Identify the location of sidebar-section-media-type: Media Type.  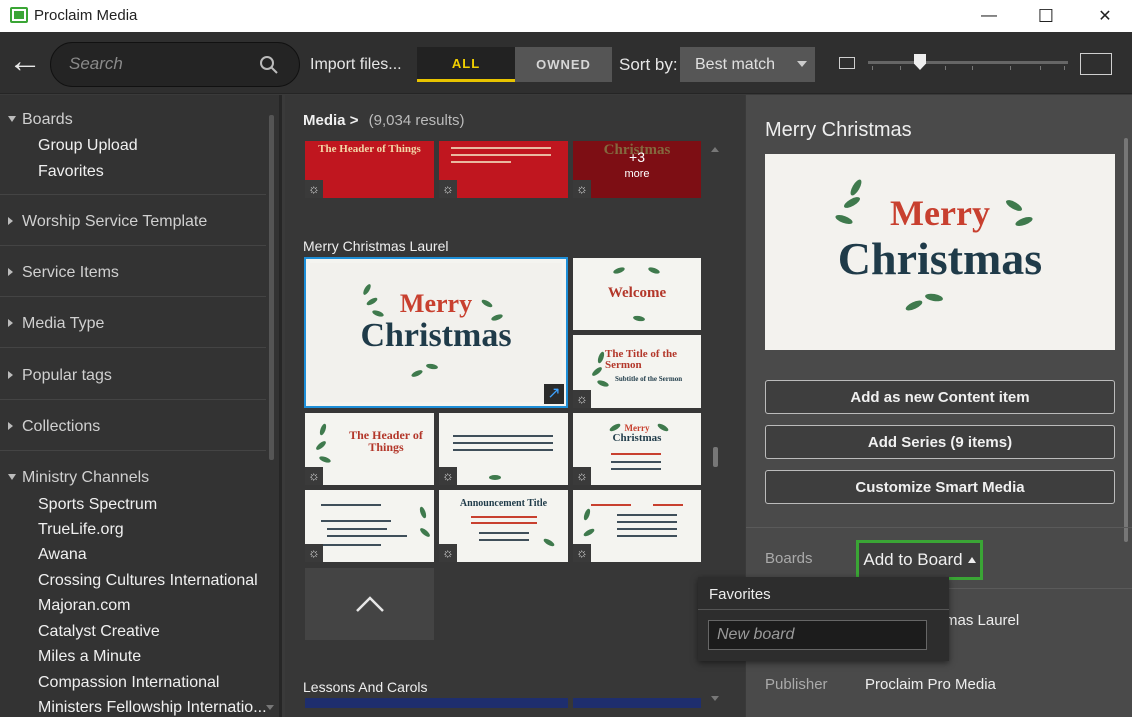
(133, 323).